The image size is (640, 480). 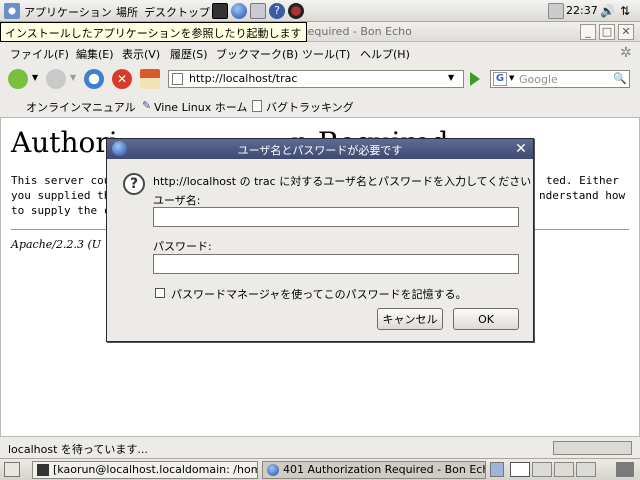 I want to click on task-browser-label: 401 Authorization Required - Bon Echo, so click(x=384, y=469).